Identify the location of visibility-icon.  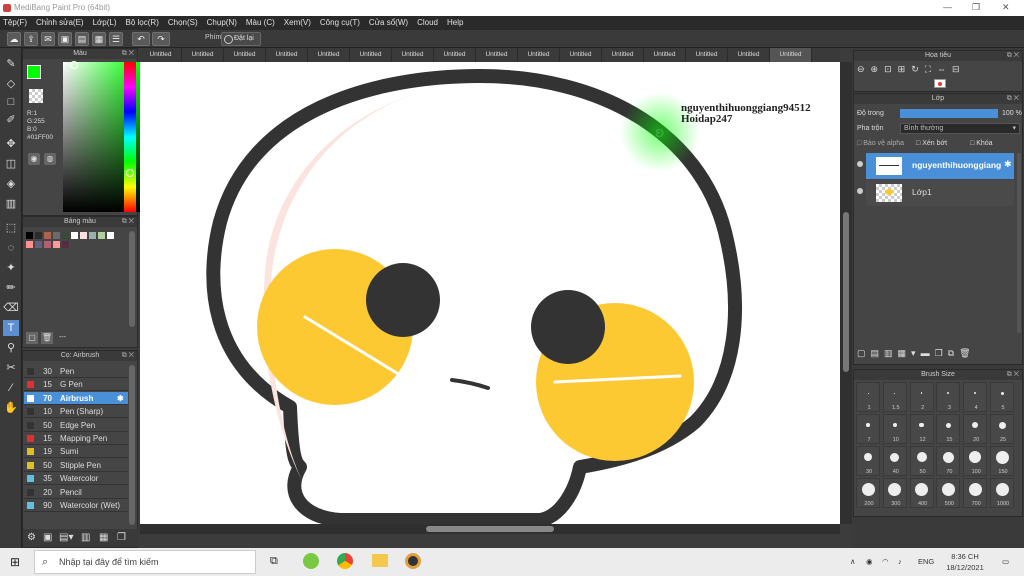
(860, 191).